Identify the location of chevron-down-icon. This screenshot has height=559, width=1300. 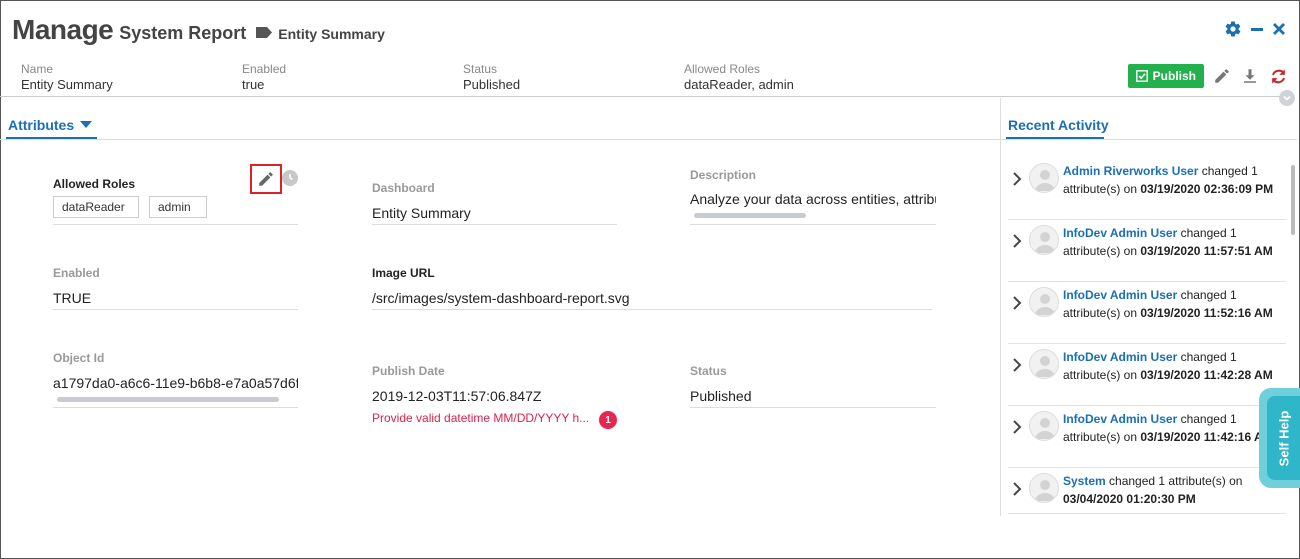
(1287, 98).